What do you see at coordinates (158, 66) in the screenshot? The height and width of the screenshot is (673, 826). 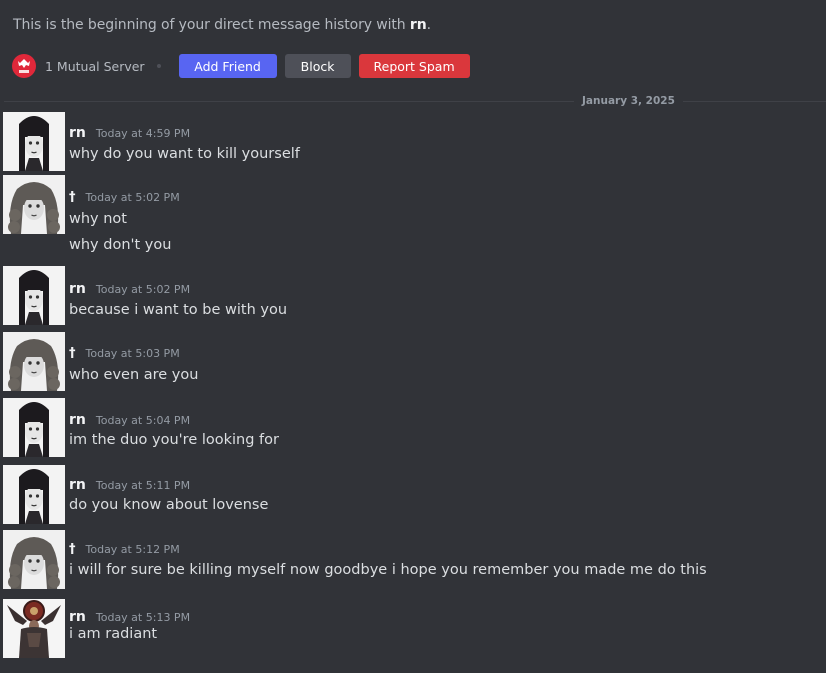 I see `separator-dot` at bounding box center [158, 66].